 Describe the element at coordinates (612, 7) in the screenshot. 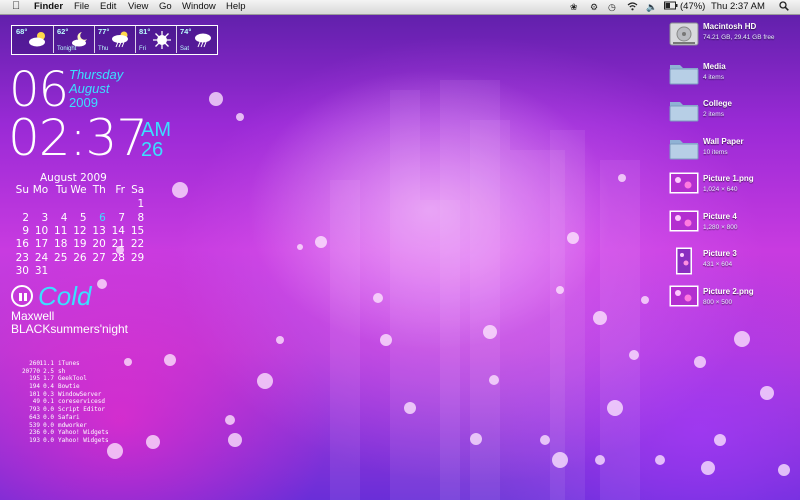

I see `time-machine-icon: ◷` at that location.